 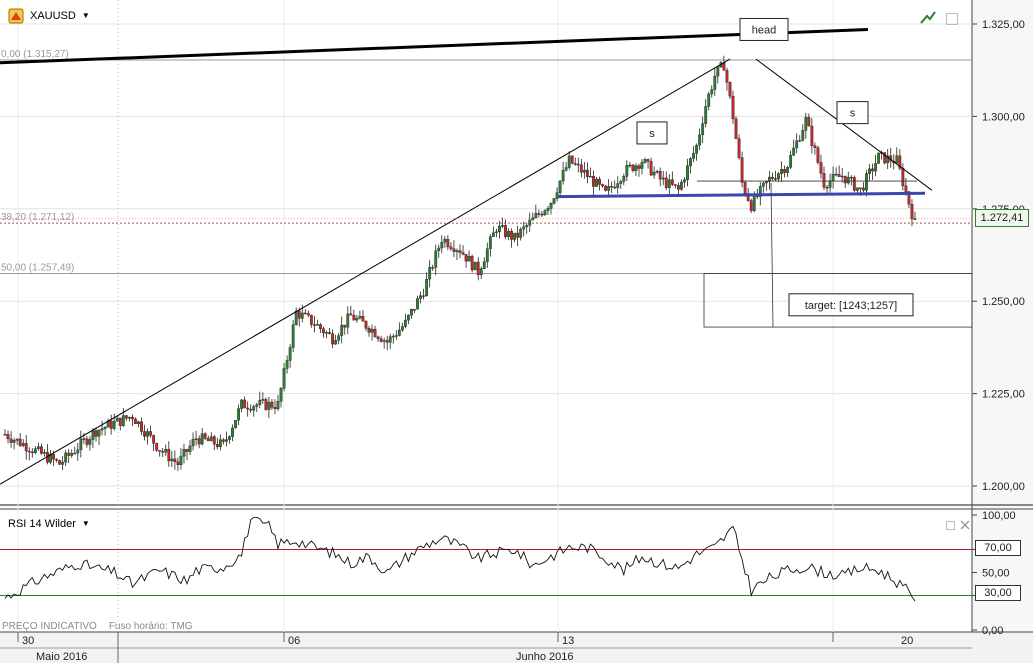 I want to click on drawing-tool-icon, so click(x=928, y=17).